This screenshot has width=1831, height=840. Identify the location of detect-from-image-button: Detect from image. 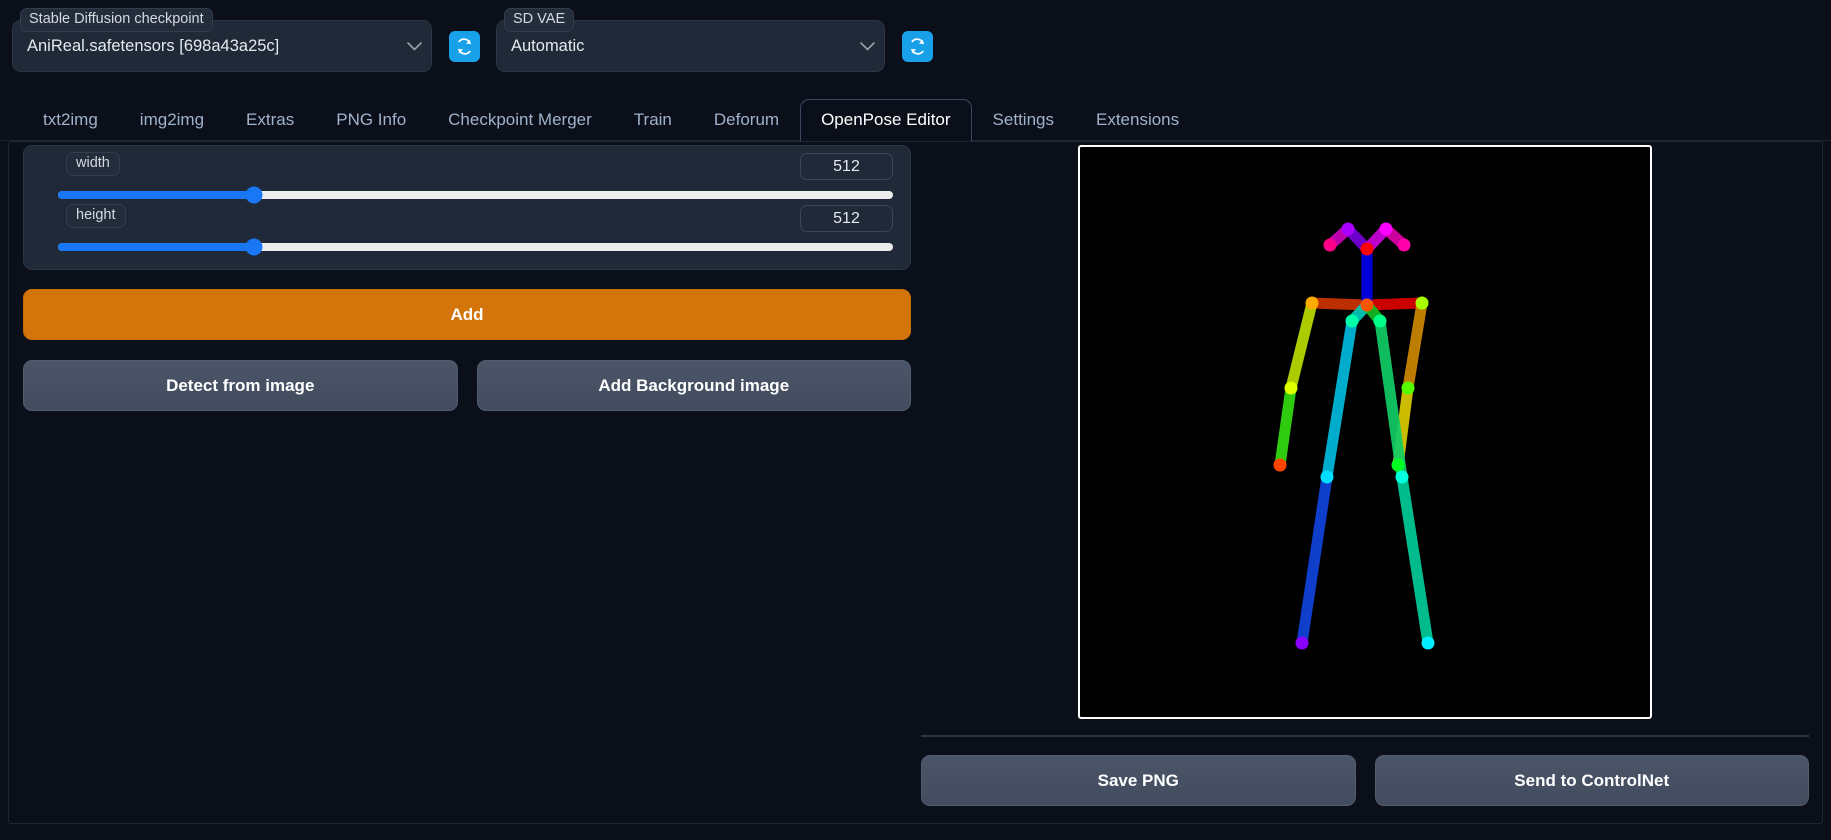
(240, 385).